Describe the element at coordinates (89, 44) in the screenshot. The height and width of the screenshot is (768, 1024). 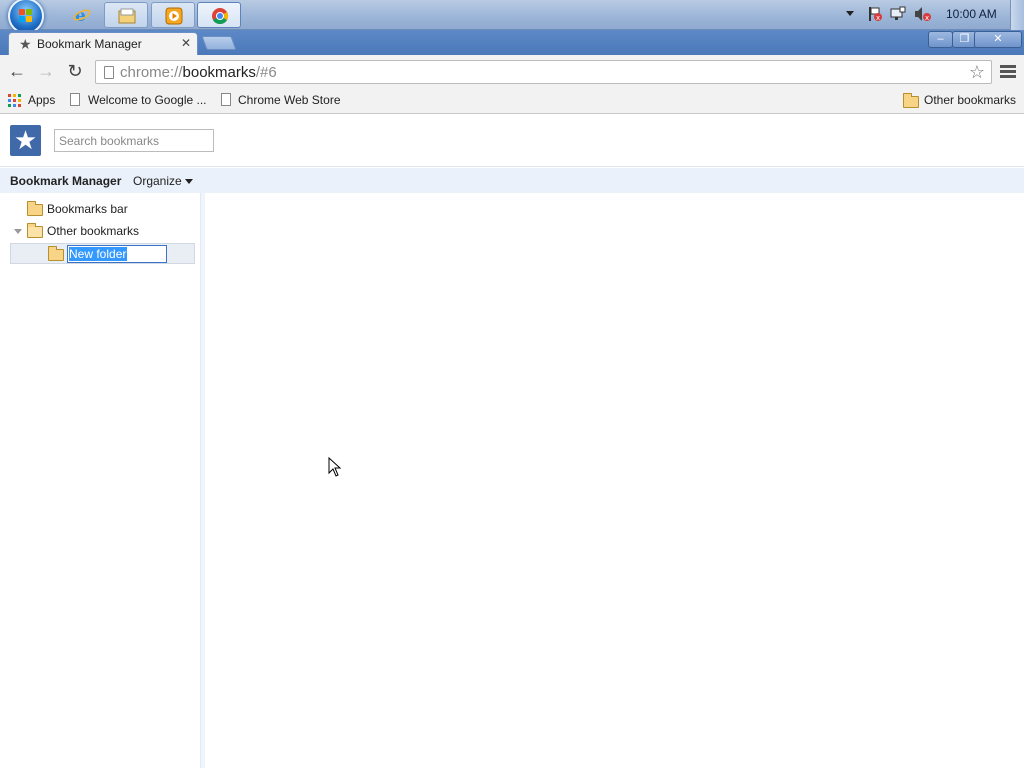
I see `tab-title: Bookmark Manager` at that location.